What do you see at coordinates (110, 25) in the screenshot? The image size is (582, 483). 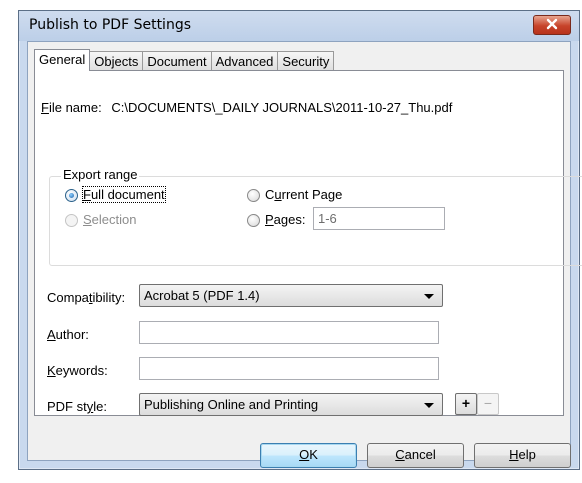 I see `window-title: Publish to PDF Settings` at bounding box center [110, 25].